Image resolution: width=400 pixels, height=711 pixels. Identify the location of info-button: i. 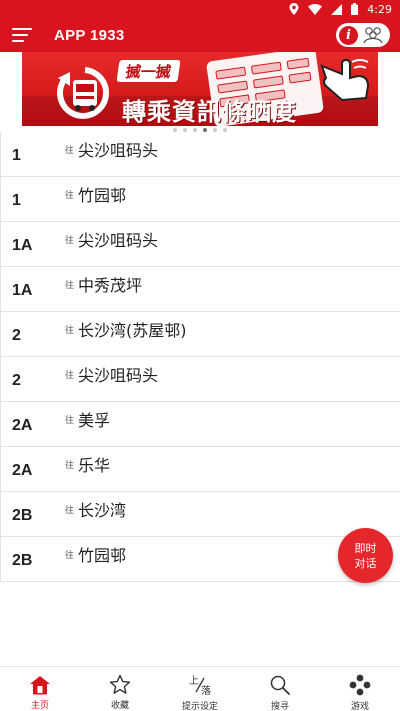
(363, 35).